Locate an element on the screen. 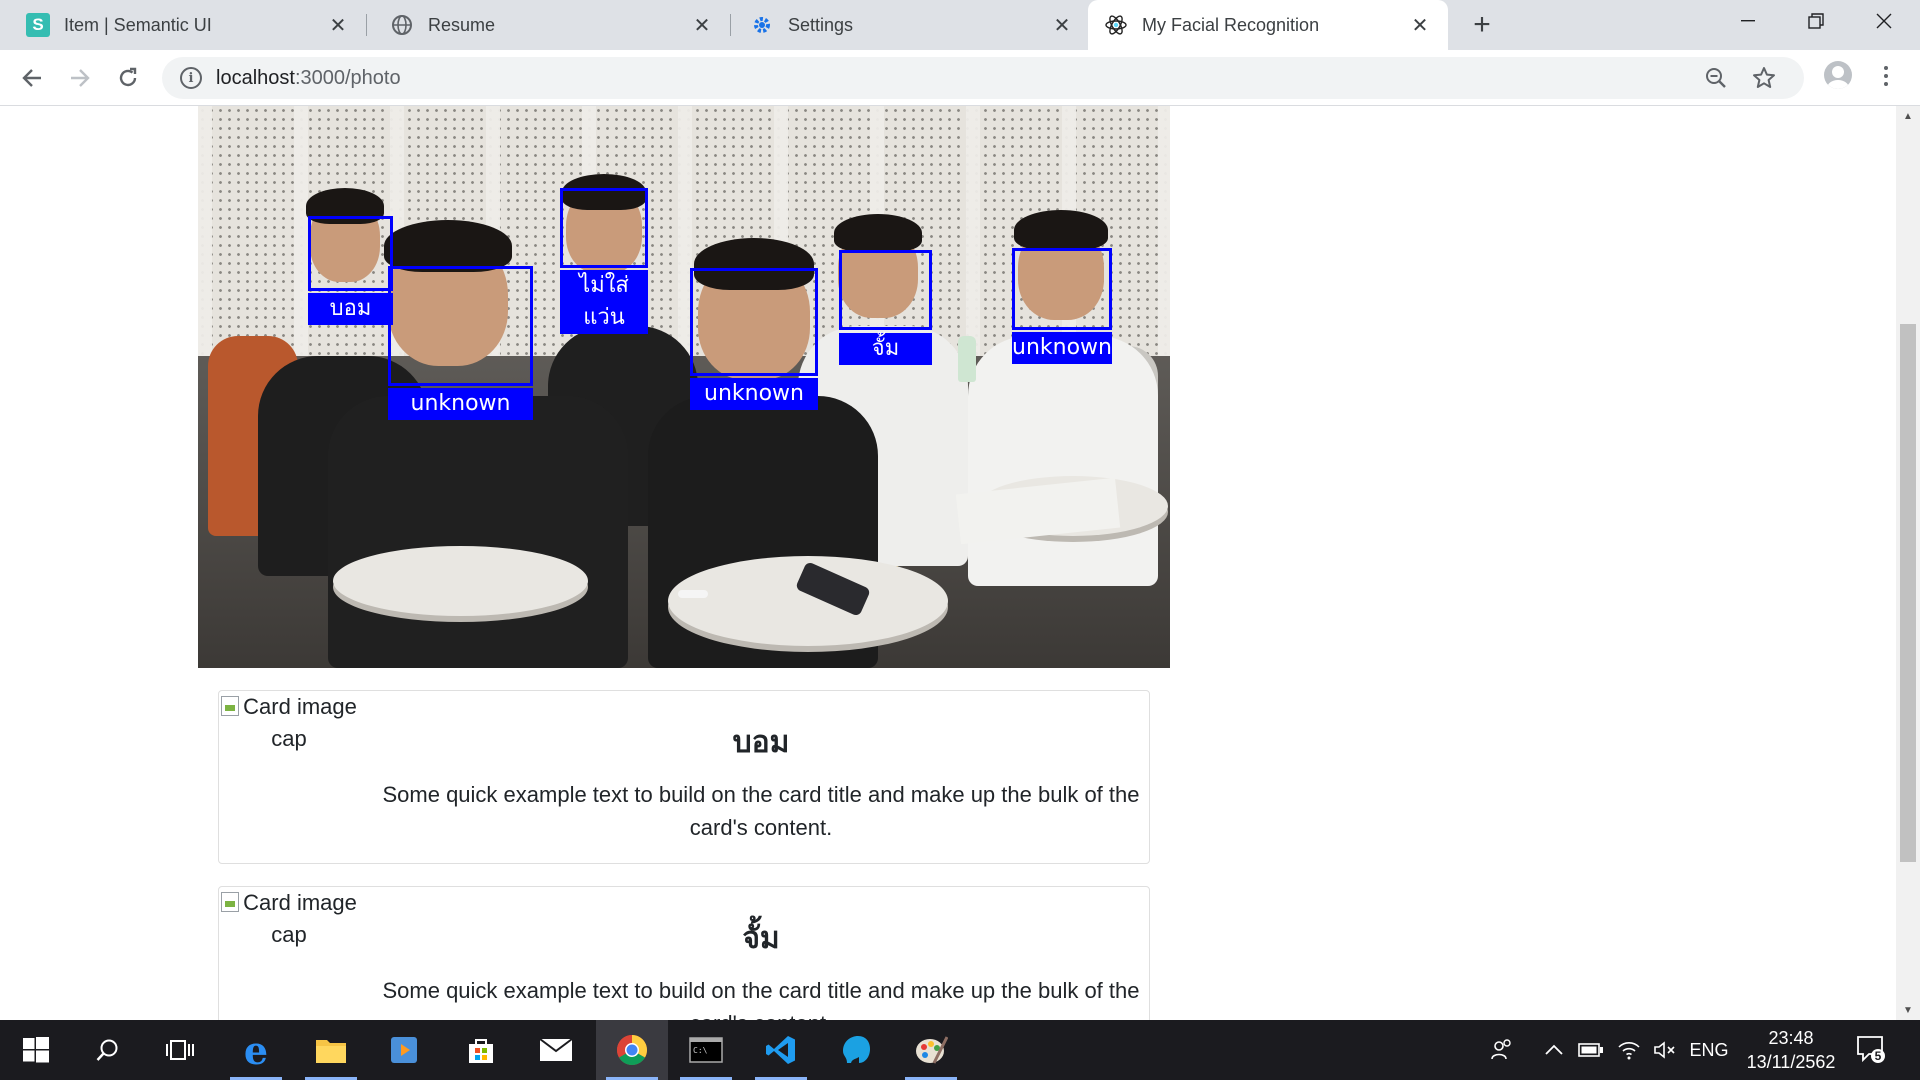  reload-button is located at coordinates (128, 78).